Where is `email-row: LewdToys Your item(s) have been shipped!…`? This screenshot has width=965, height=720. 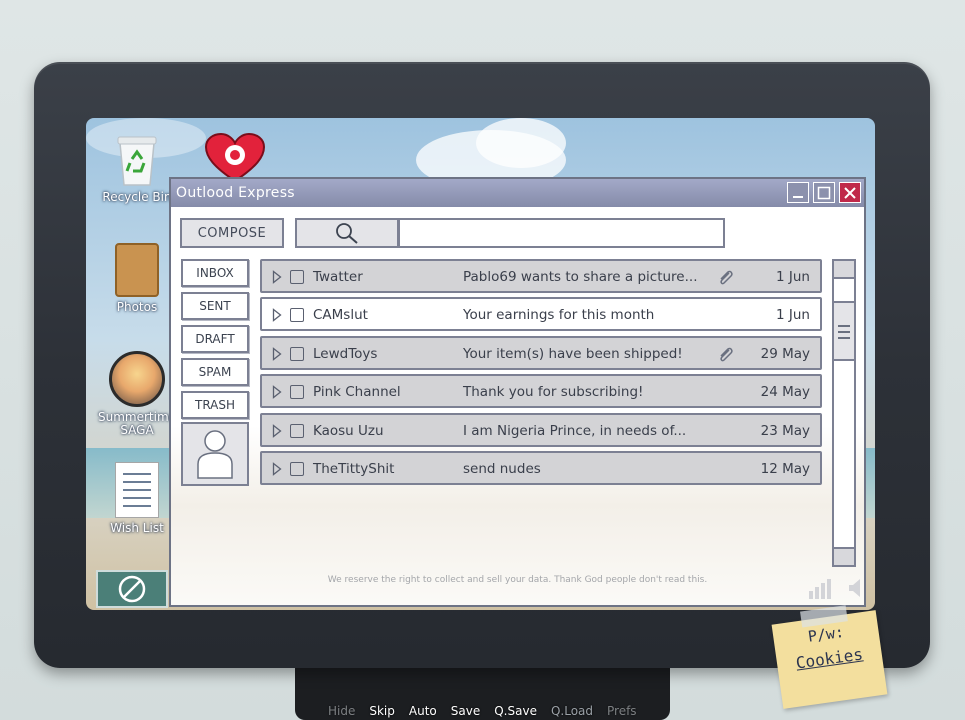 email-row: LewdToys Your item(s) have been shipped!… is located at coordinates (541, 353).